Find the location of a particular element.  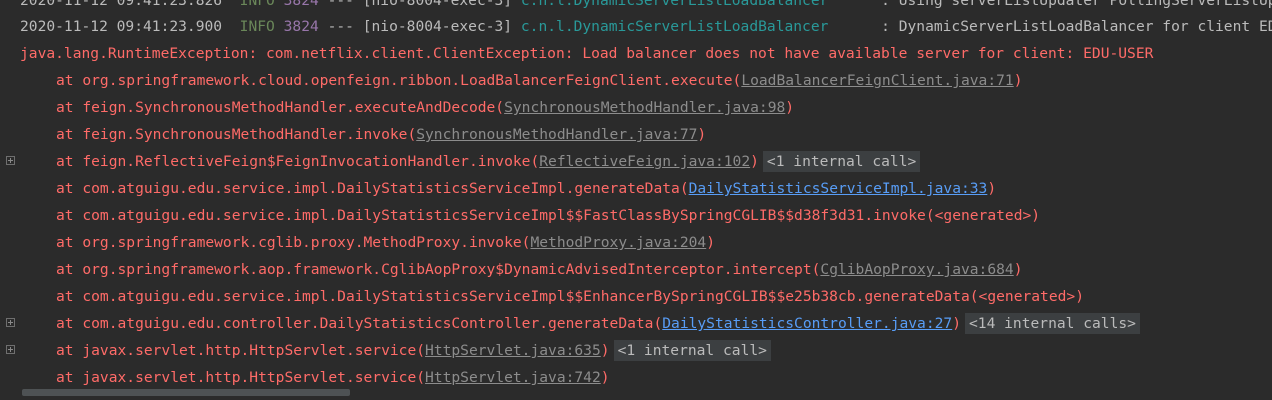

source-link: SynchronousMethodHandler.java:77 is located at coordinates (556, 134).